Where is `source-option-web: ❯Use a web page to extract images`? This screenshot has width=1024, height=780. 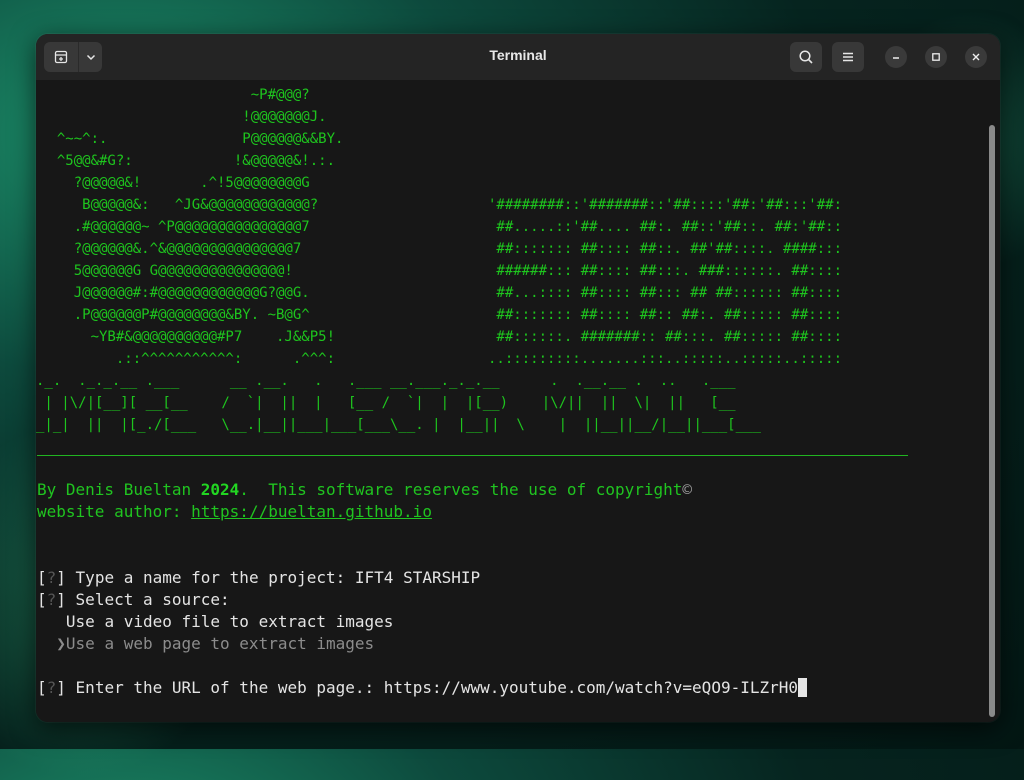 source-option-web: ❯Use a web page to extract images is located at coordinates (205, 644).